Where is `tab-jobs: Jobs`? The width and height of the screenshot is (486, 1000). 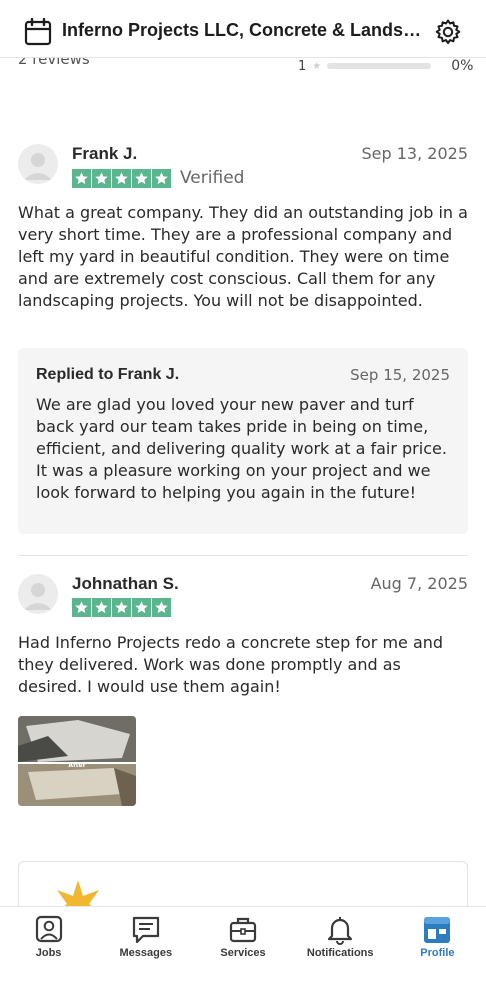
tab-jobs: Jobs is located at coordinates (48, 953).